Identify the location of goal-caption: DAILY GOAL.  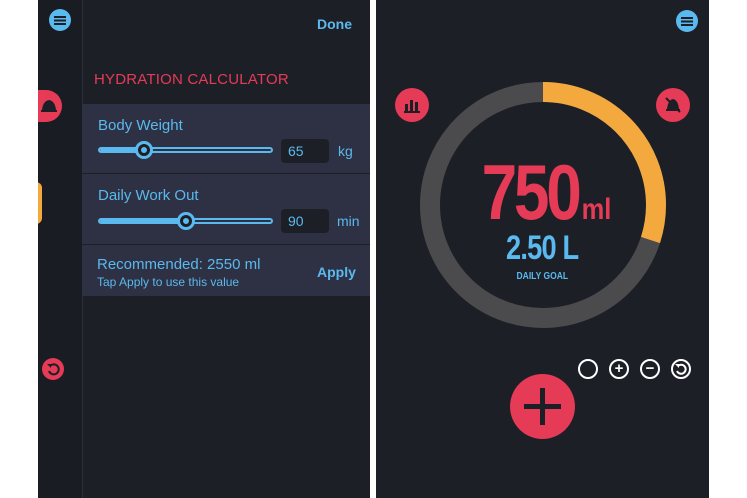
(542, 276).